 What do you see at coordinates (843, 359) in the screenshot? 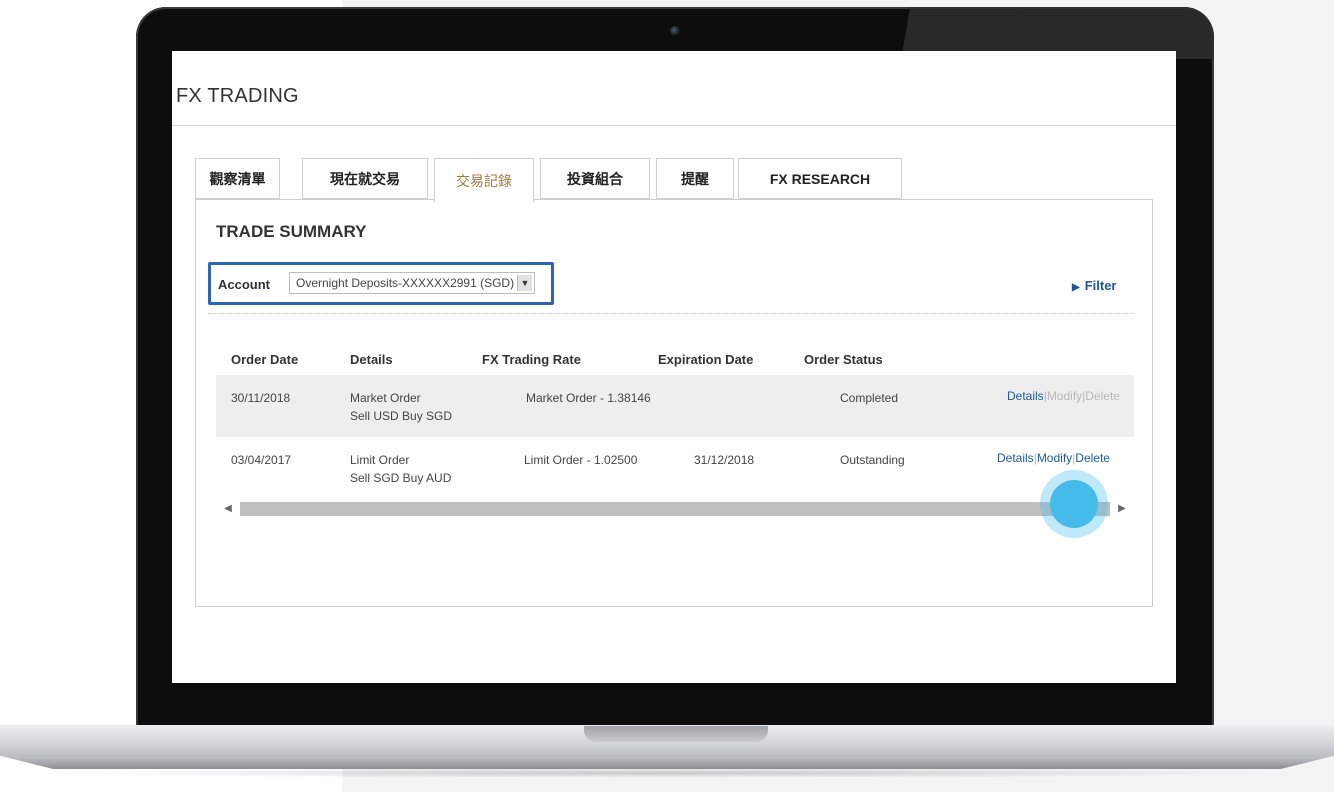
I see `header-order-status: Order Status` at bounding box center [843, 359].